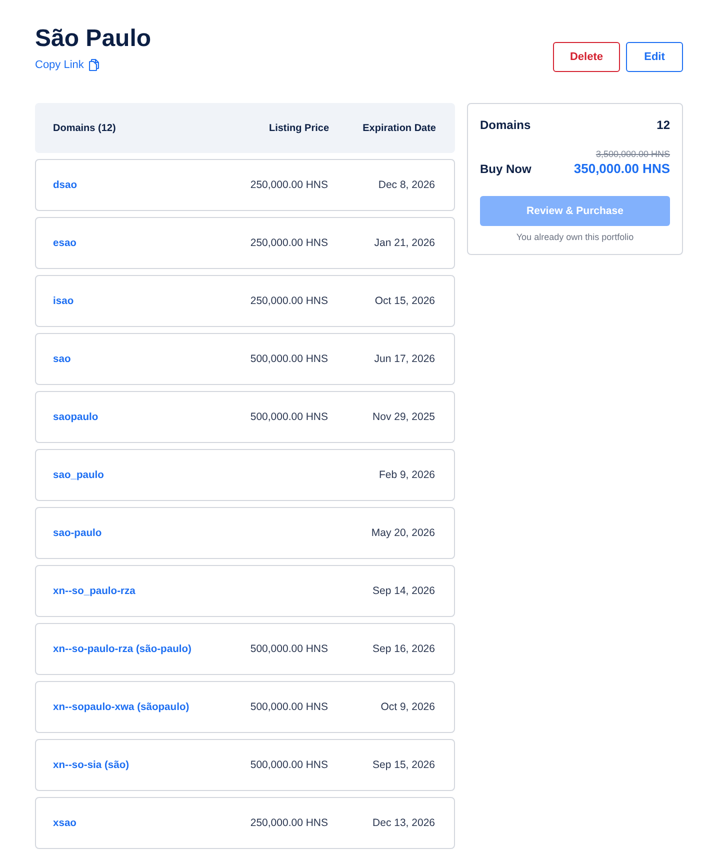  What do you see at coordinates (94, 591) in the screenshot?
I see `domain-link: xn--so_paulo-rza` at bounding box center [94, 591].